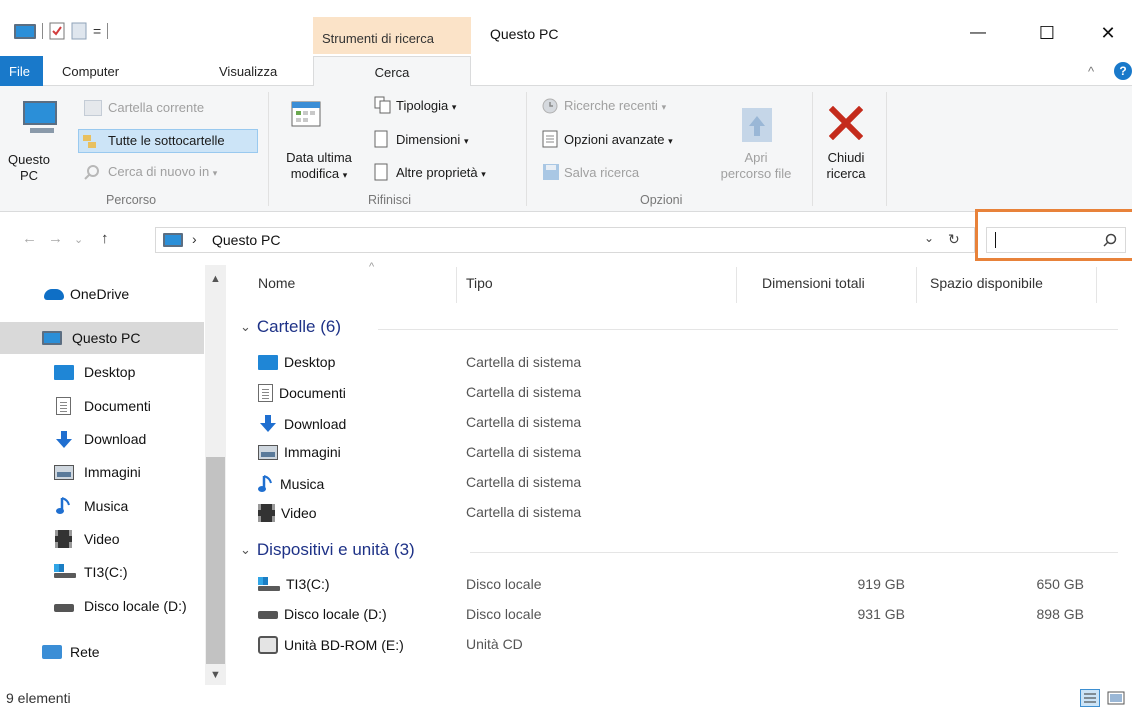 Image resolution: width=1132 pixels, height=712 pixels. Describe the element at coordinates (55, 238) in the screenshot. I see `forward-arrow-icon: →` at that location.